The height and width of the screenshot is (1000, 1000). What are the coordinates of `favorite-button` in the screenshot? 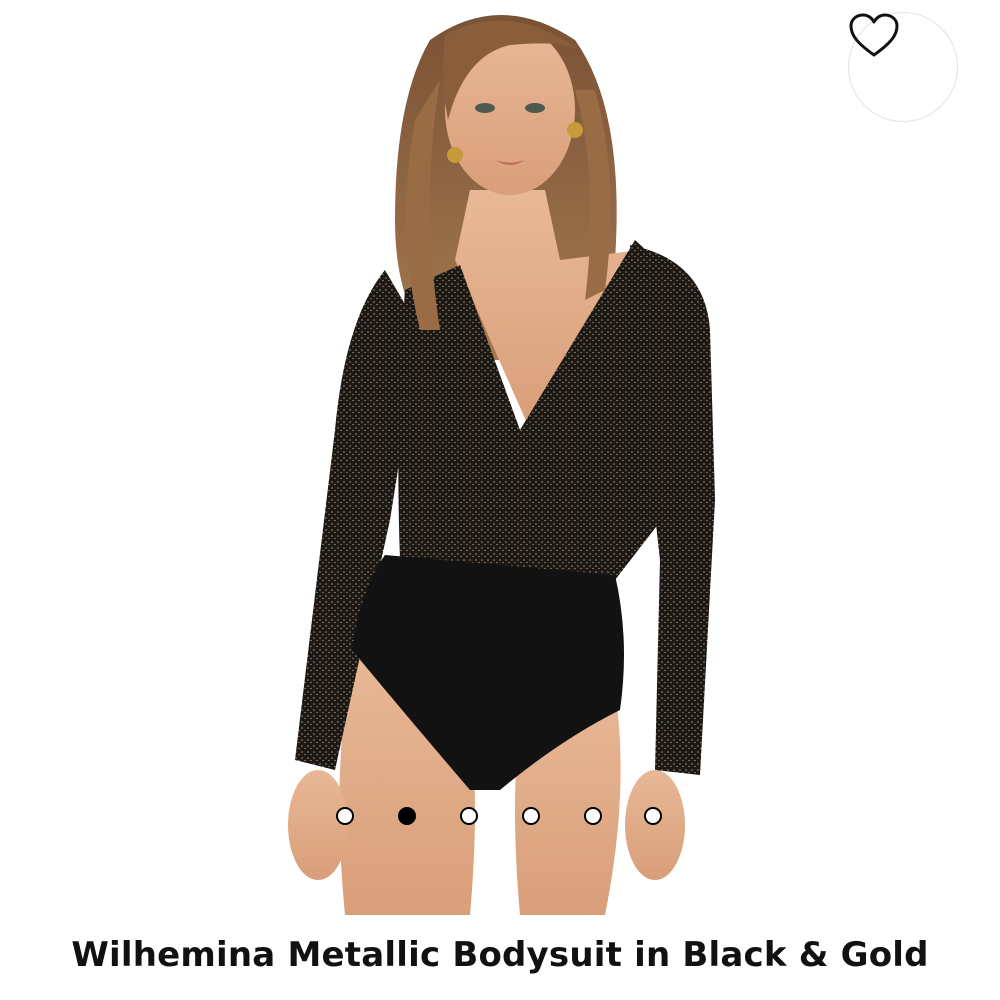 It's located at (903, 67).